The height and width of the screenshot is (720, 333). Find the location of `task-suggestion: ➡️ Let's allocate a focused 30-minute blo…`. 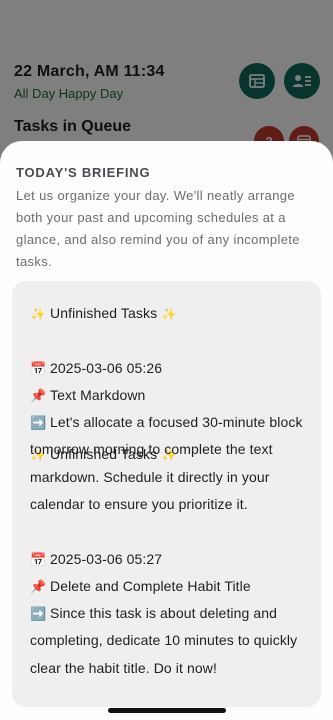

task-suggestion: ➡️ Let's allocate a focused 30-minute blo… is located at coordinates (171, 464).